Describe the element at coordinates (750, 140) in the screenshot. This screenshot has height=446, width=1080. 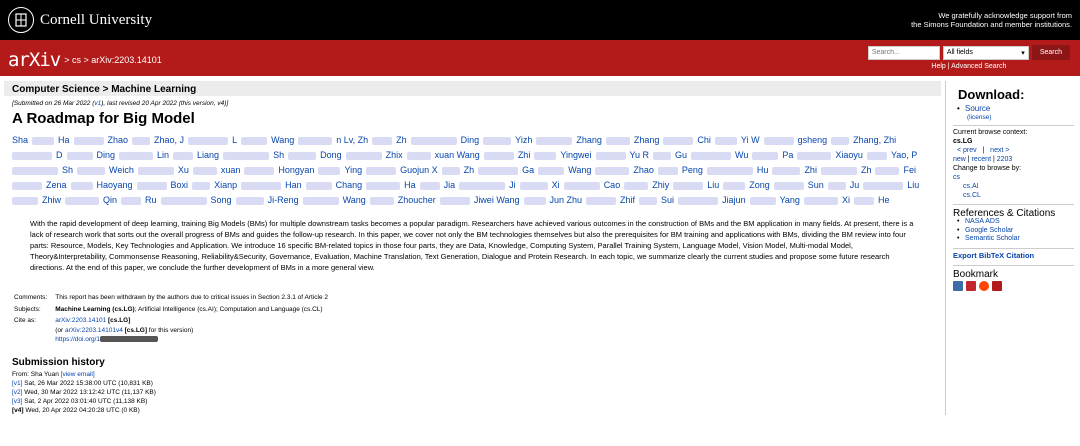
I see `author-link: Yi W` at that location.